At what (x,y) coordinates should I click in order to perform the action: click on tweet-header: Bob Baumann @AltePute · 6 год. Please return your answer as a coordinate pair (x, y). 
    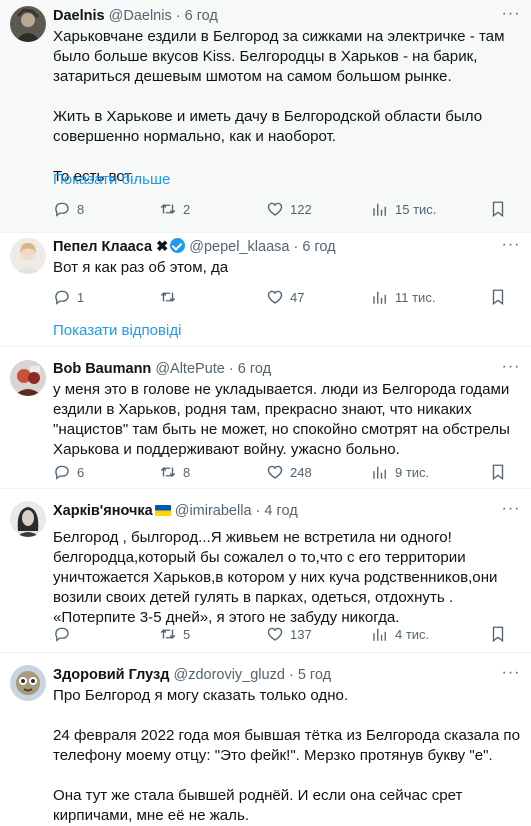
    Looking at the image, I should click on (162, 369).